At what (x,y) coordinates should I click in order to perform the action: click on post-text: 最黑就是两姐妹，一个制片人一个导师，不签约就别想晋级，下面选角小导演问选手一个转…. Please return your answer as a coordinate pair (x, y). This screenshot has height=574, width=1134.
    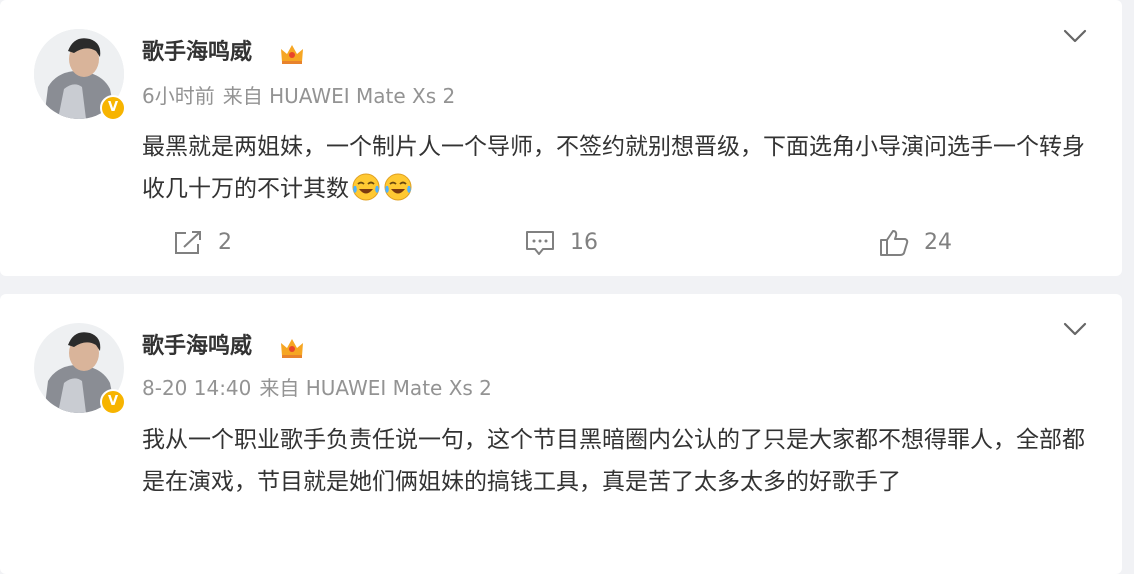
    Looking at the image, I should click on (613, 168).